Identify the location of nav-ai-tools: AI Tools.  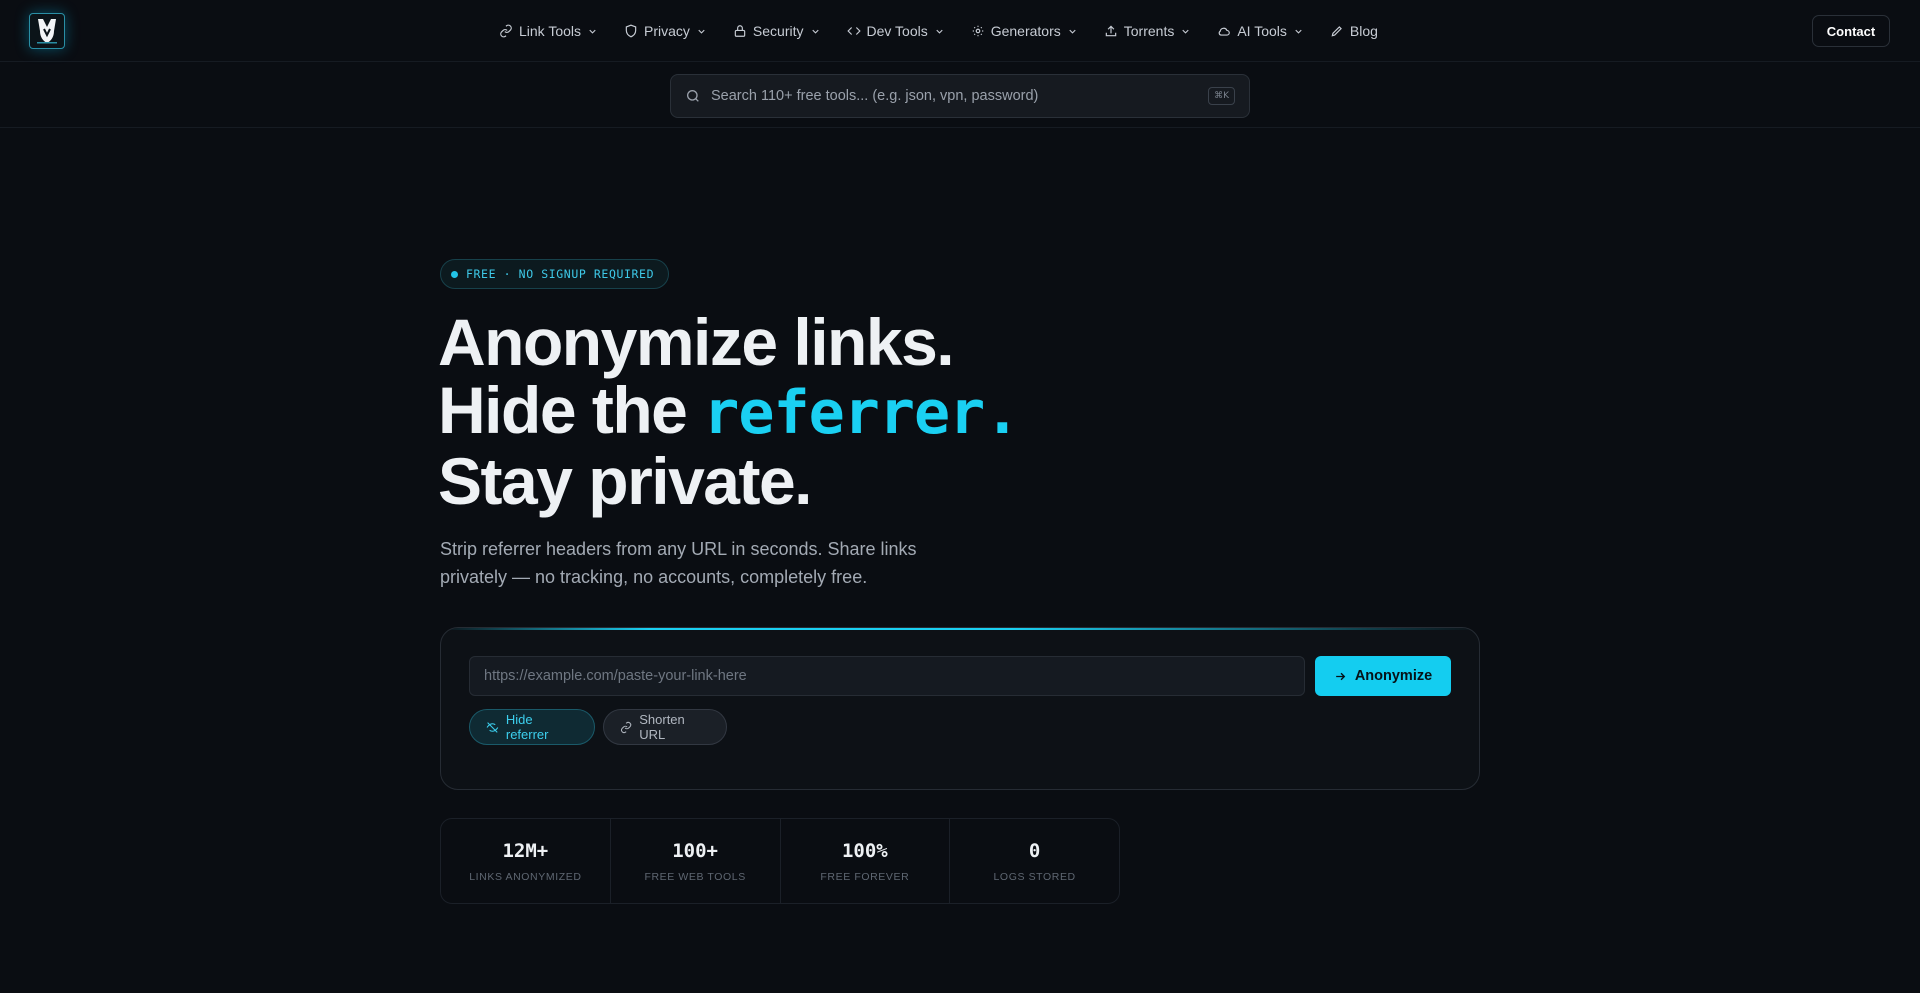
(1260, 31).